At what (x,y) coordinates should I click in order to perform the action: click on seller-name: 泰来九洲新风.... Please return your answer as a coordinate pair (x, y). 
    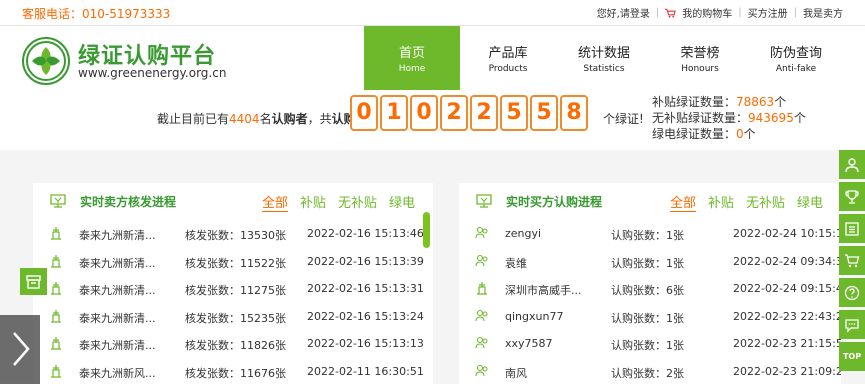
    Looking at the image, I should click on (117, 373).